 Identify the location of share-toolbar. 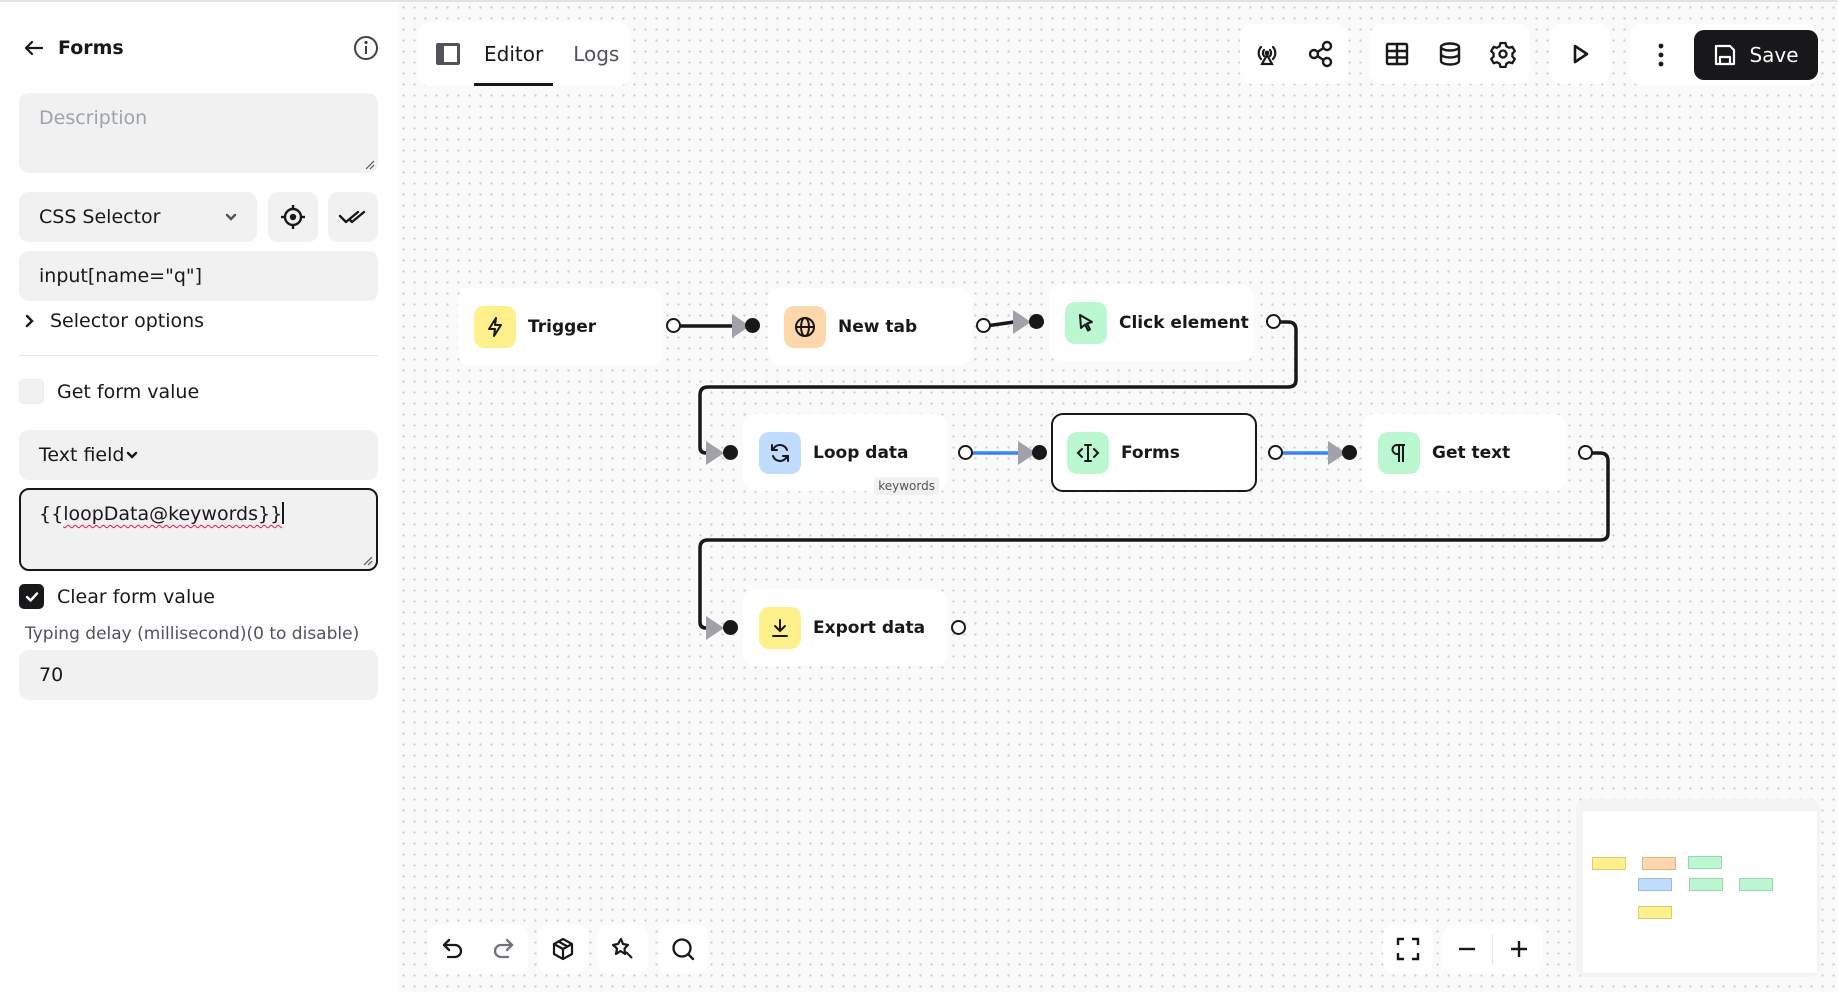
(1294, 54).